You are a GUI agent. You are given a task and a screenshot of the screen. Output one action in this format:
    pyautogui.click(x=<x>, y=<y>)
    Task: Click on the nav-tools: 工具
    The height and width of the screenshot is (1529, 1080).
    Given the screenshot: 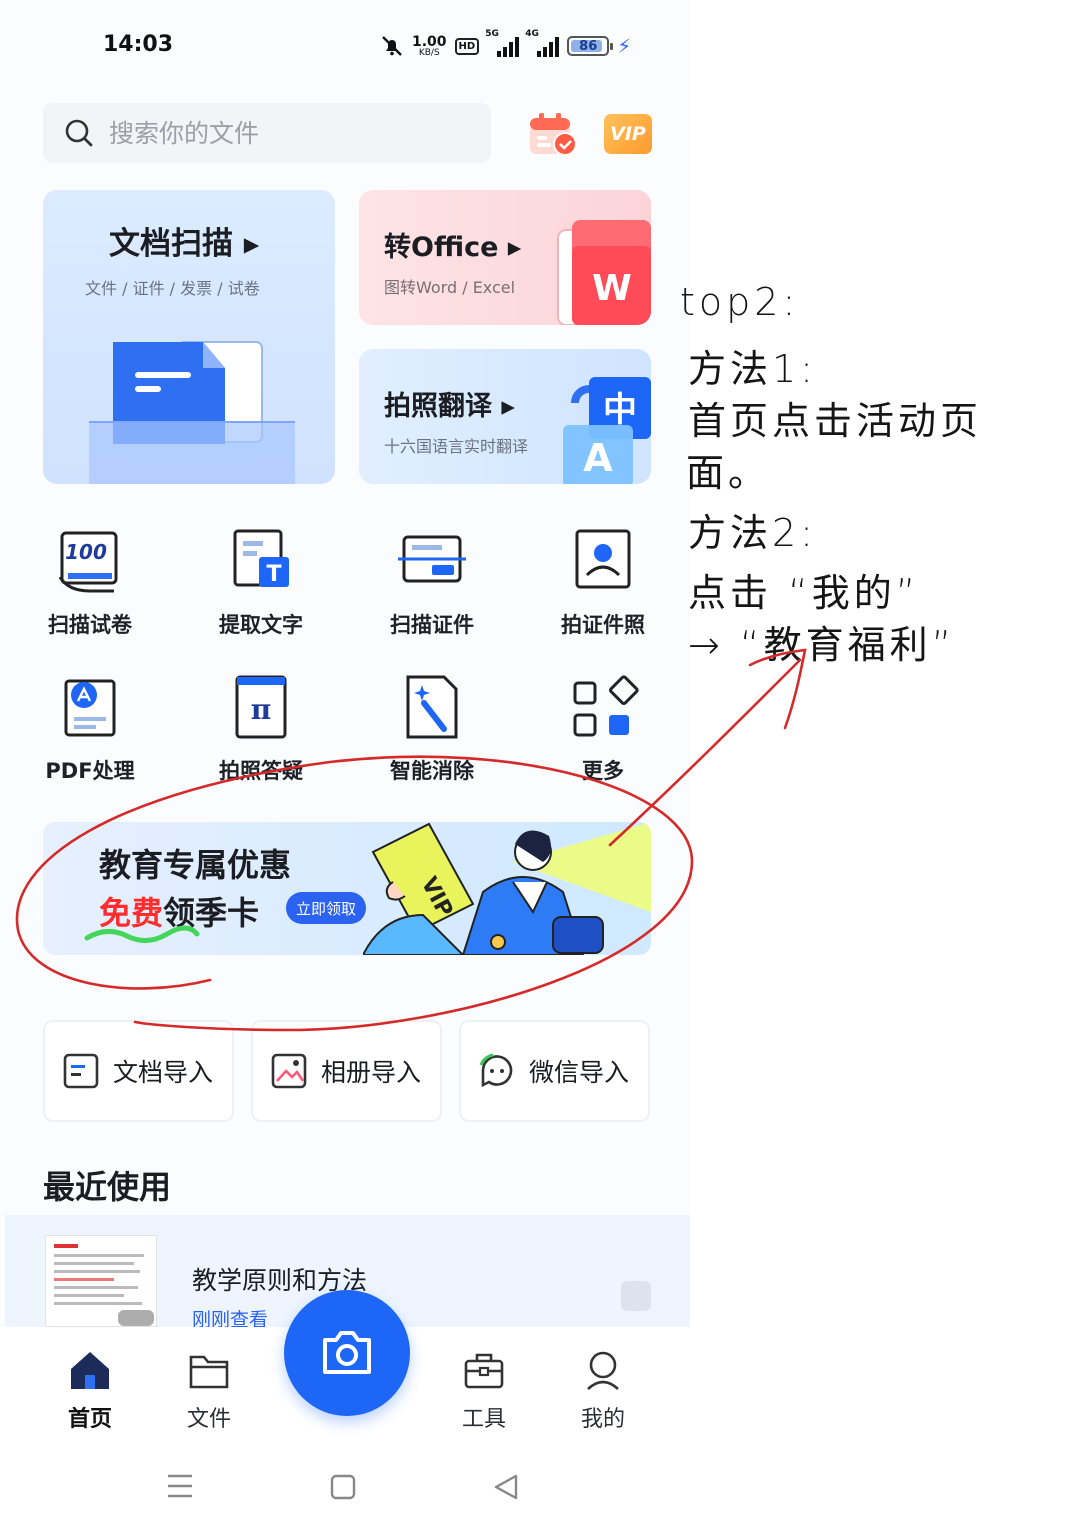 What is the action you would take?
    pyautogui.click(x=484, y=1390)
    